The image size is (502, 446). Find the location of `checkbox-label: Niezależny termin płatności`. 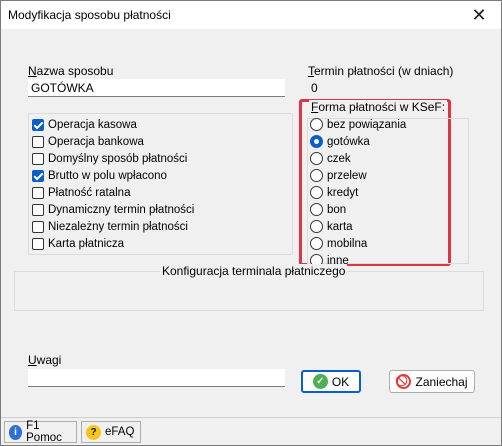

checkbox-label: Niezależny termin płatności is located at coordinates (118, 226).